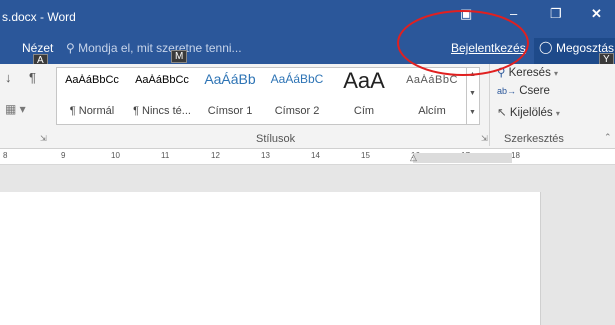  Describe the element at coordinates (92, 96) in the screenshot. I see `style-normal: AaÁáBbCc ¶ Normál` at that location.